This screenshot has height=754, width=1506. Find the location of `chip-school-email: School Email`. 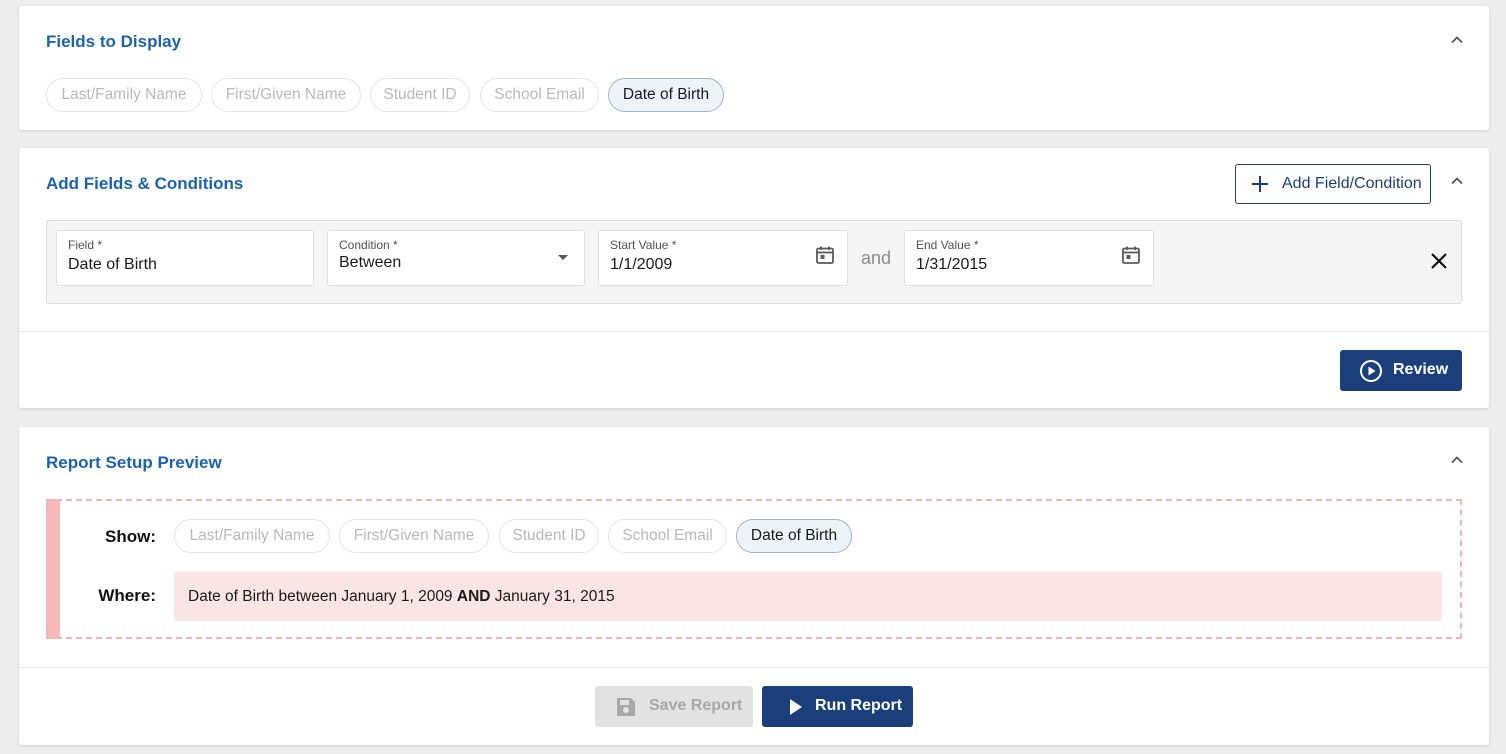

chip-school-email: School Email is located at coordinates (539, 95).